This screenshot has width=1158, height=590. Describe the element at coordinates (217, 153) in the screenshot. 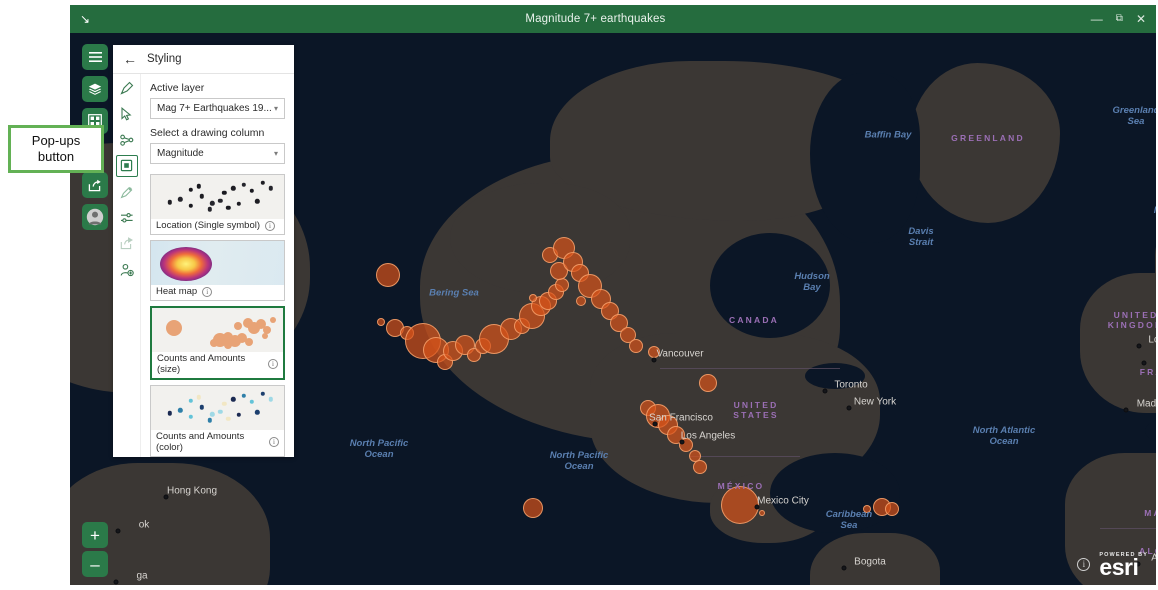

I see `drawing-column-select: Magnitude ▾` at that location.